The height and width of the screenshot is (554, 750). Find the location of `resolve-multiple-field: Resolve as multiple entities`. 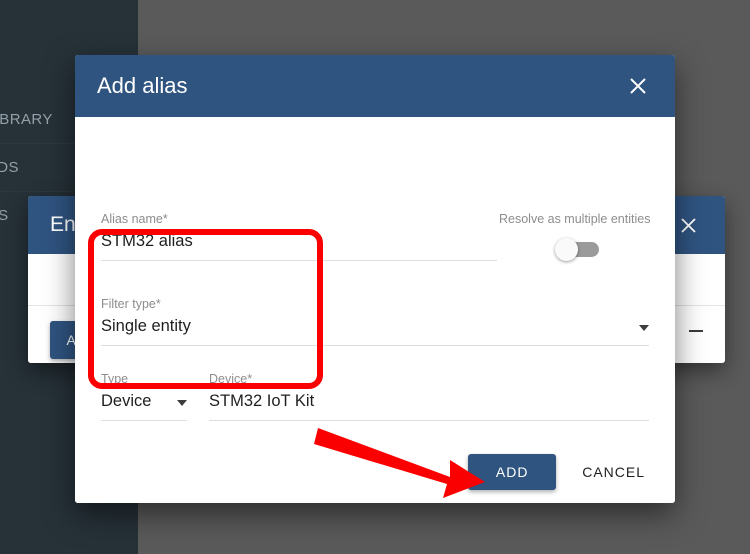

resolve-multiple-field: Resolve as multiple entities is located at coordinates (575, 236).